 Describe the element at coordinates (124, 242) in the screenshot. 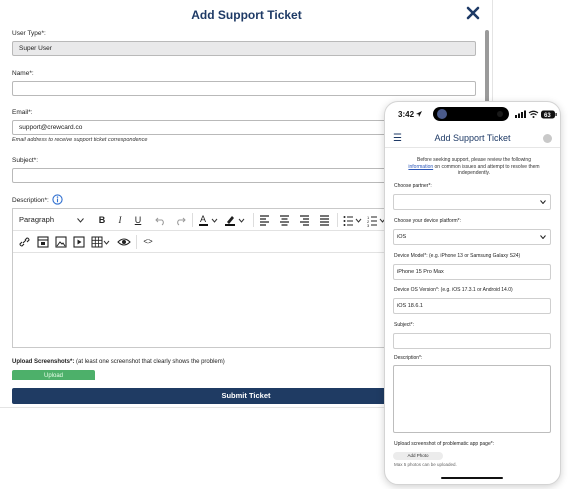

I see `preview-eye-icon` at that location.